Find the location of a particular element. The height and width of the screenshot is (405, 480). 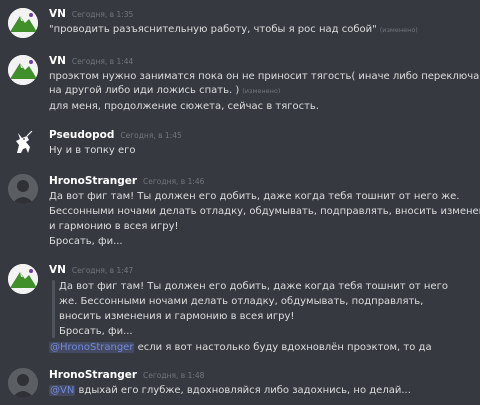

timestamp: Сегодня, в 1:44 is located at coordinates (102, 61).